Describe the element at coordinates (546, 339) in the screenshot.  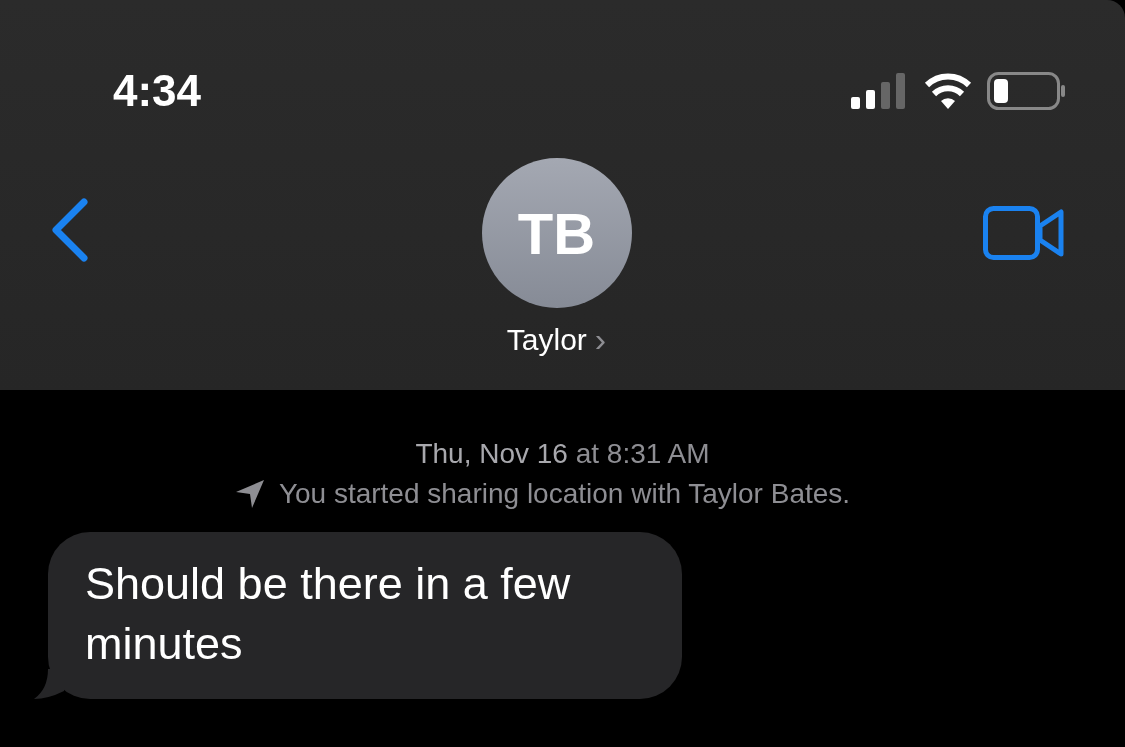
I see `contact-name: Taylor` at that location.